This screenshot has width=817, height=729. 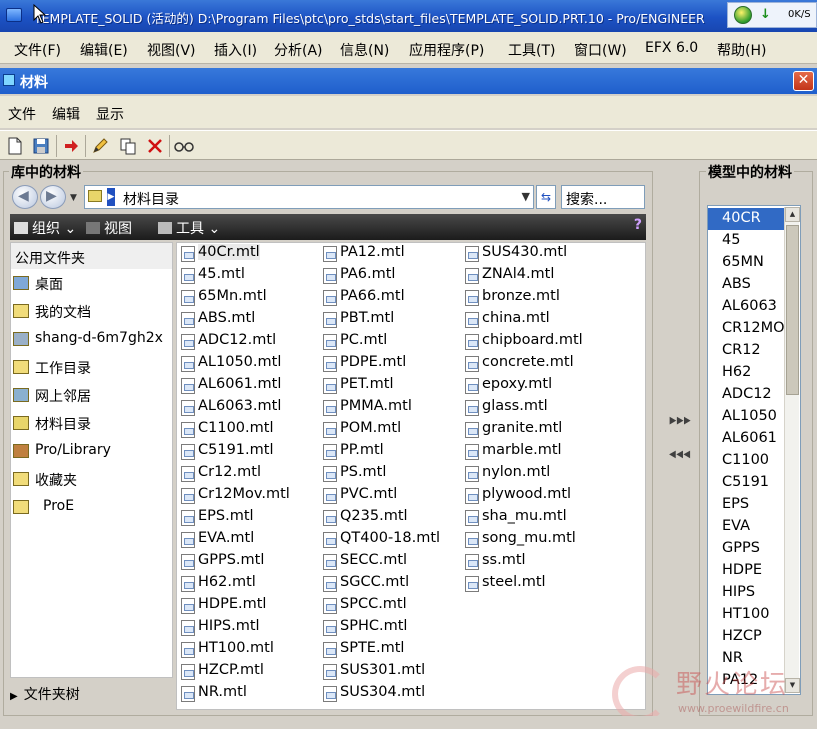 What do you see at coordinates (746, 285) in the screenshot?
I see `model-material-item: ABS` at bounding box center [746, 285].